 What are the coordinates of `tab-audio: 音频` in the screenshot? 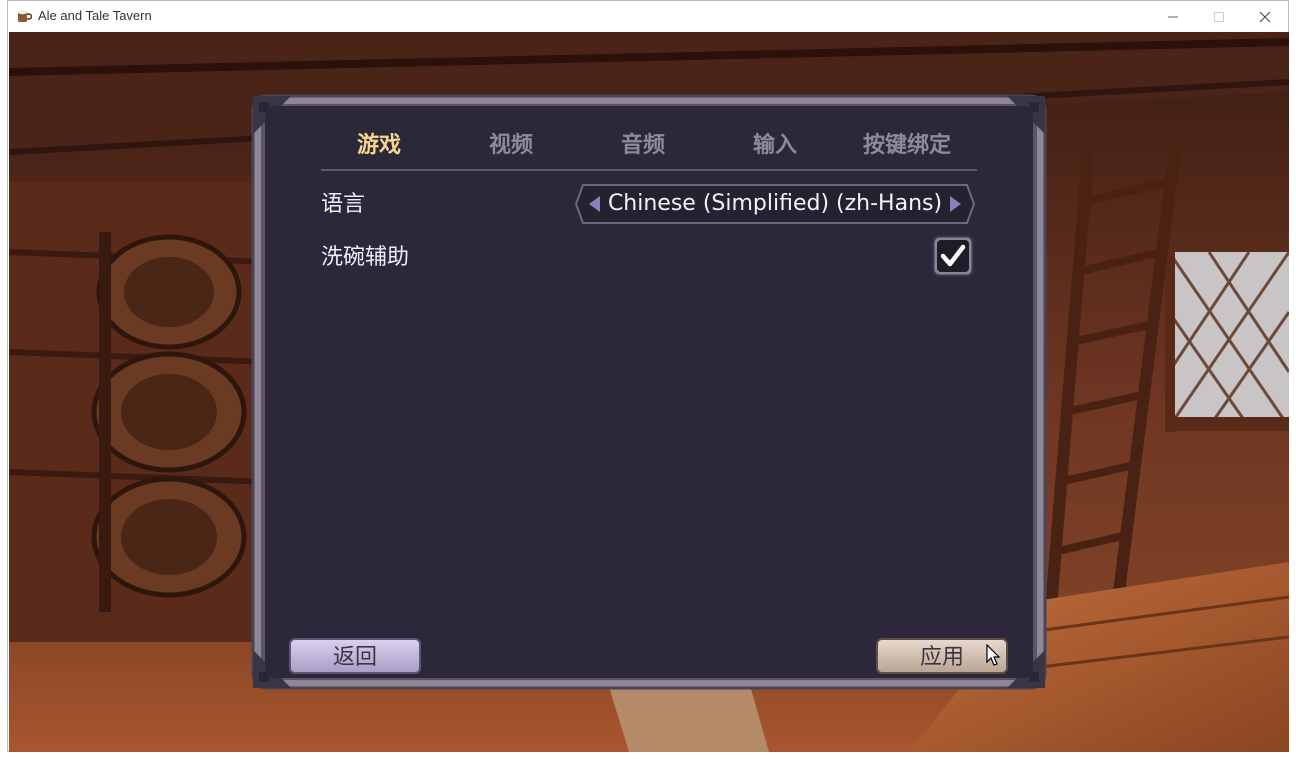 It's located at (643, 146).